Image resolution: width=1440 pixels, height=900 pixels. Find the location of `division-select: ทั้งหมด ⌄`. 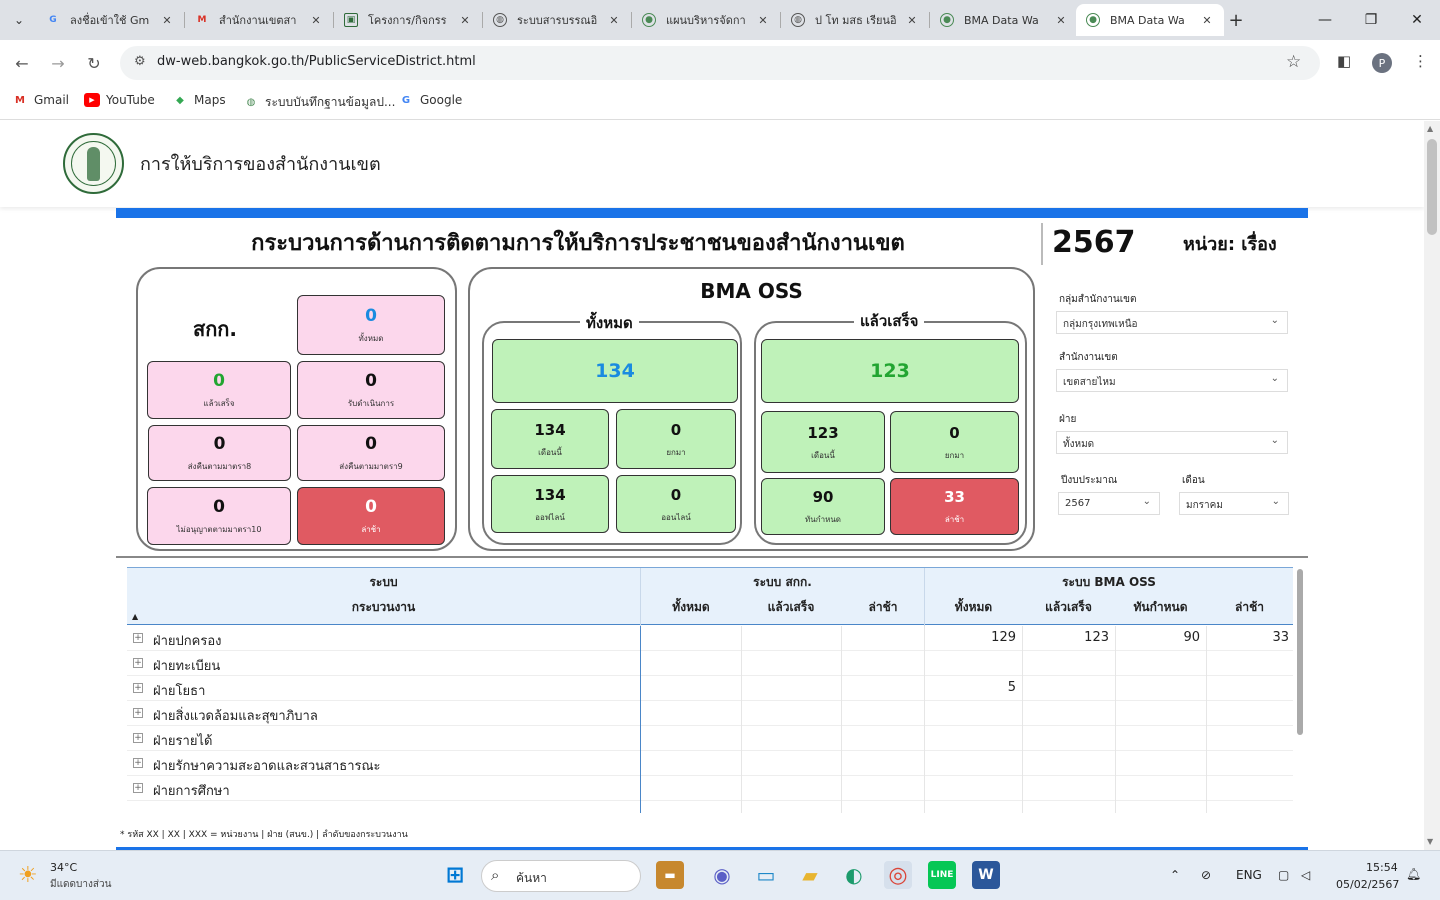

division-select: ทั้งหมด ⌄ is located at coordinates (1172, 442).